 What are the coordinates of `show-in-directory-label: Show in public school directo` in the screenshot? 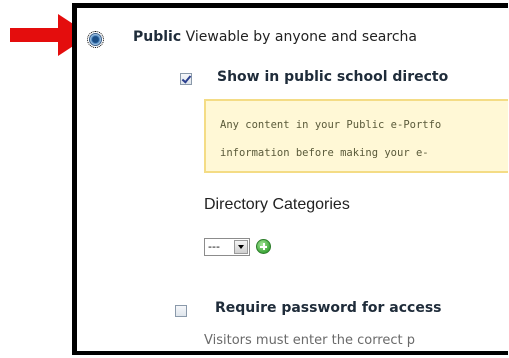 It's located at (333, 77).